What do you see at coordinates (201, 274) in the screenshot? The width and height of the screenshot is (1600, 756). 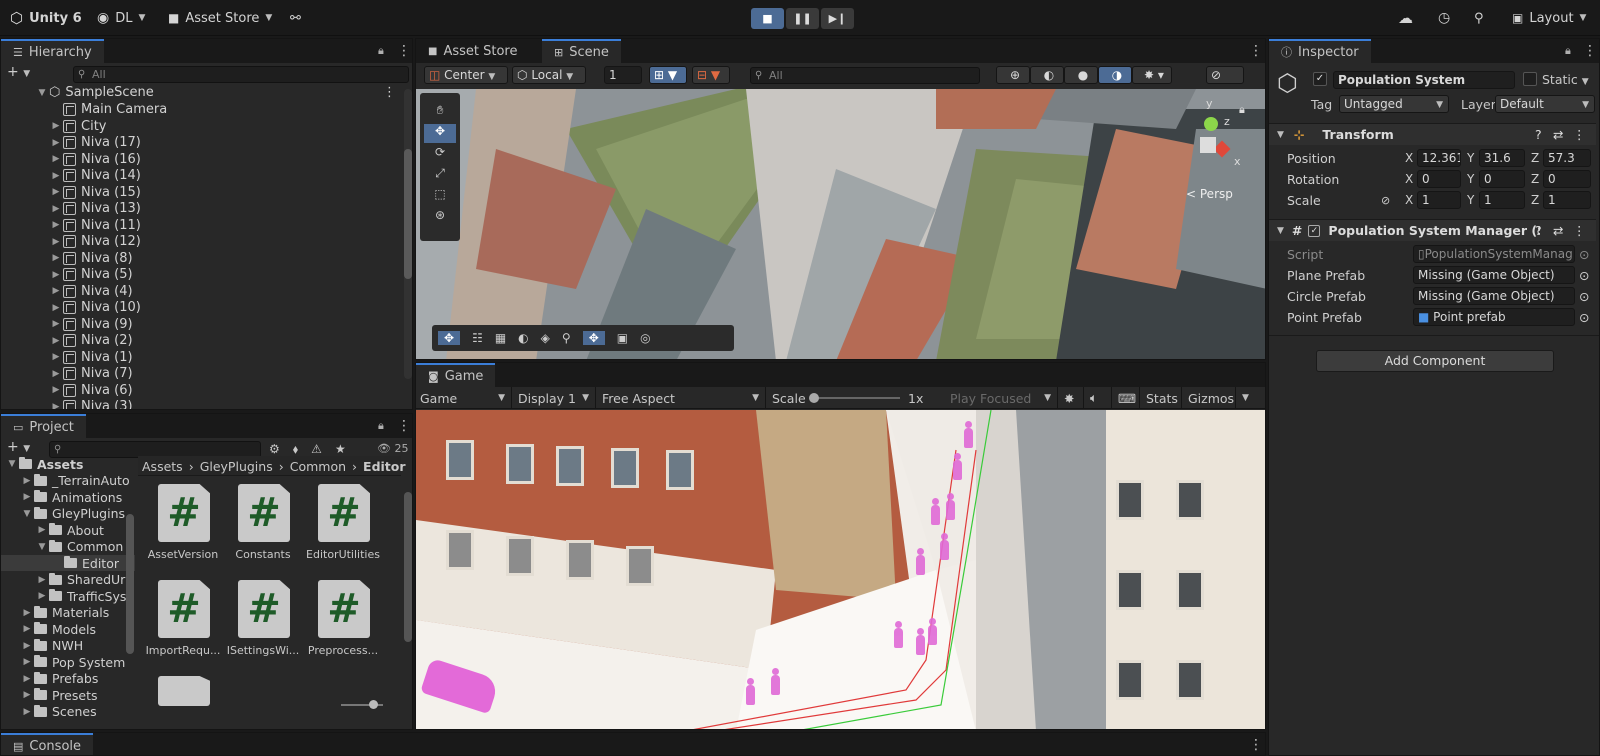 I see `hierarchy-item: ▶ Niva (5)` at bounding box center [201, 274].